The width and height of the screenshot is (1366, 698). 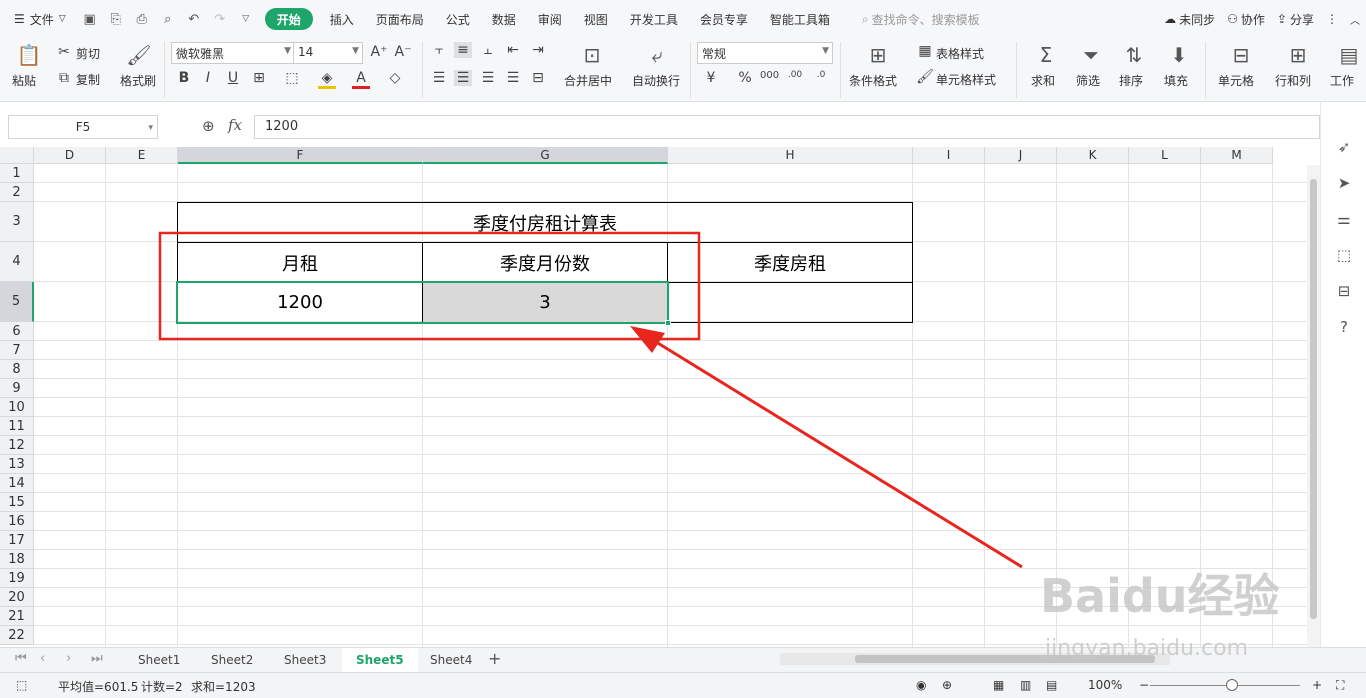 I want to click on value-cell-quarter-rent, so click(x=790, y=302).